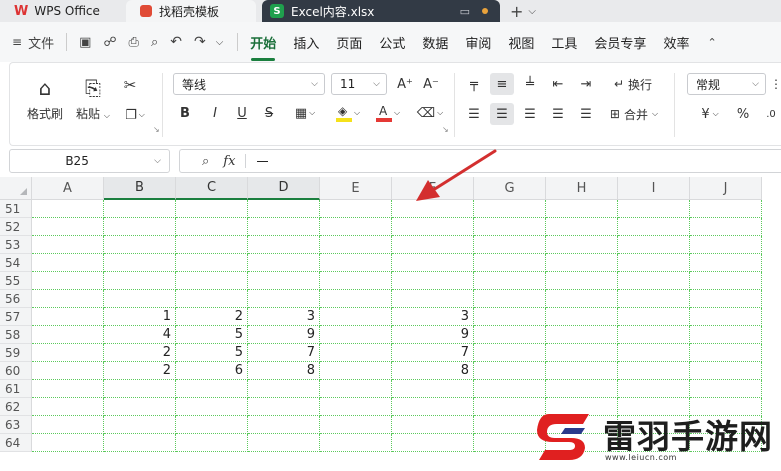  Describe the element at coordinates (156, 129) in the screenshot. I see `expand-clipboard-icon: ↘` at that location.